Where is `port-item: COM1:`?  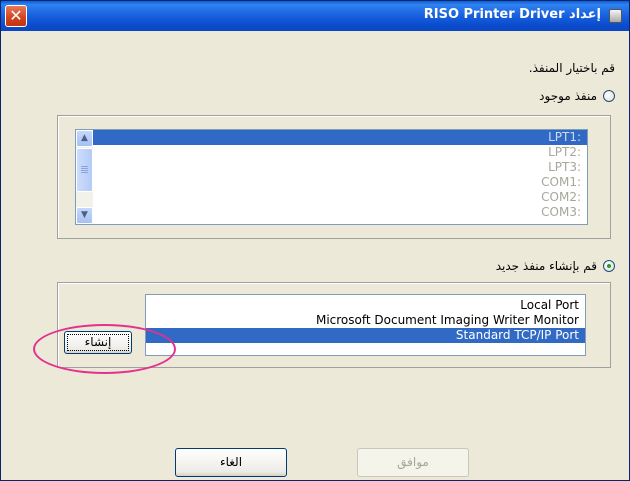 port-item: COM1: is located at coordinates (340, 182).